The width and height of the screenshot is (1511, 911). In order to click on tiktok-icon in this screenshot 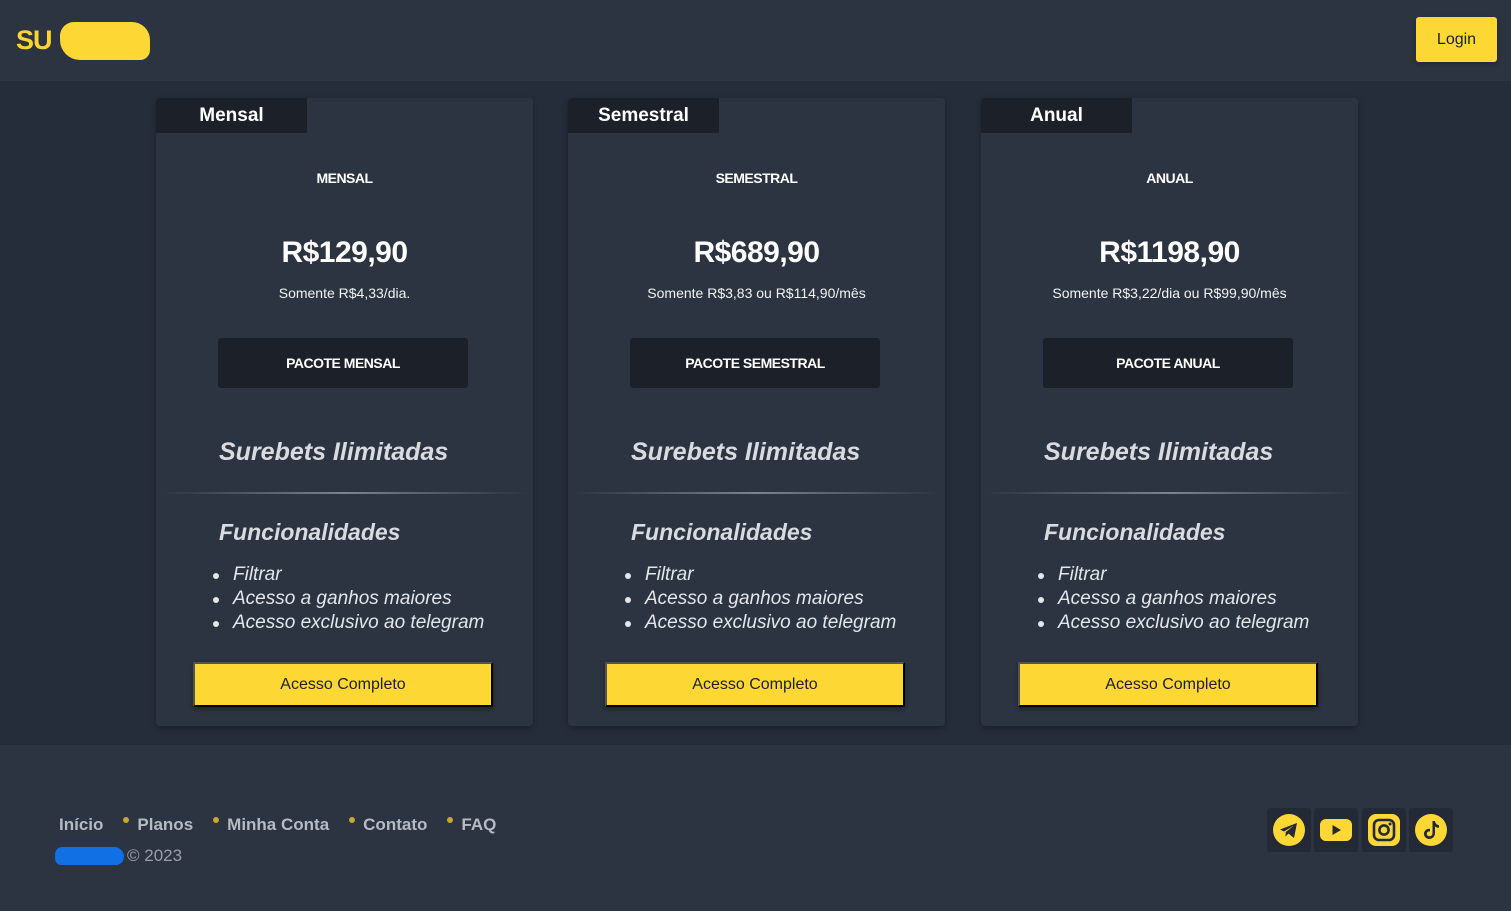, I will do `click(1431, 830)`.